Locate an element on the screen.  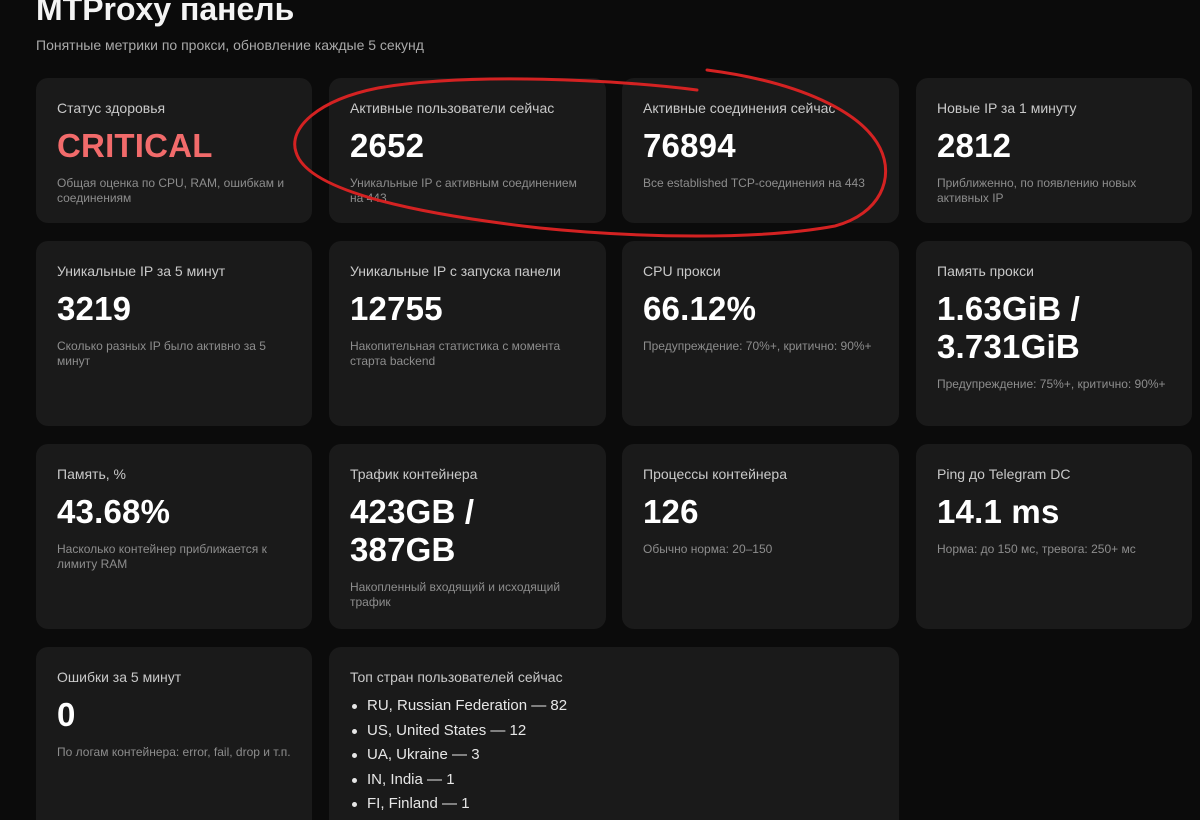
card-label: Активные соединения сейчас is located at coordinates (739, 108).